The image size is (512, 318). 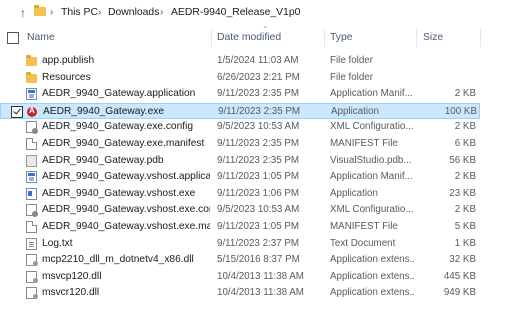 What do you see at coordinates (118, 260) in the screenshot?
I see `file-name: mcp2210_dll_m_dotnetv4_x86.dll` at bounding box center [118, 260].